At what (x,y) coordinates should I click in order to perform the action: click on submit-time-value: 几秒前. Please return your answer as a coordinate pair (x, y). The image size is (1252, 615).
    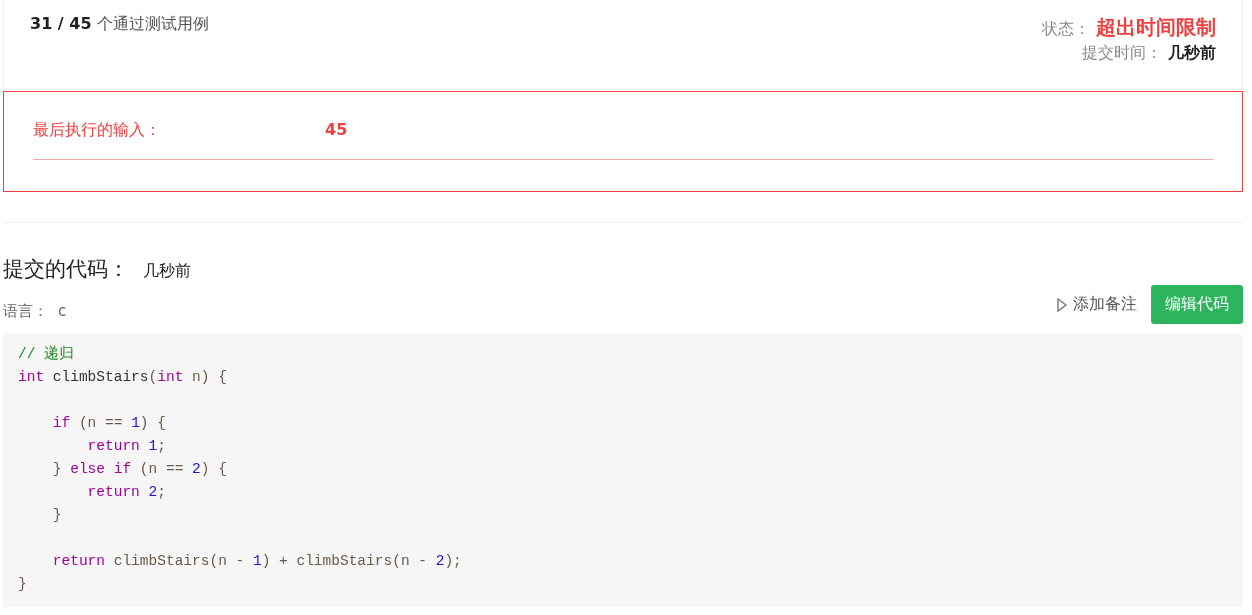
    Looking at the image, I should click on (1192, 53).